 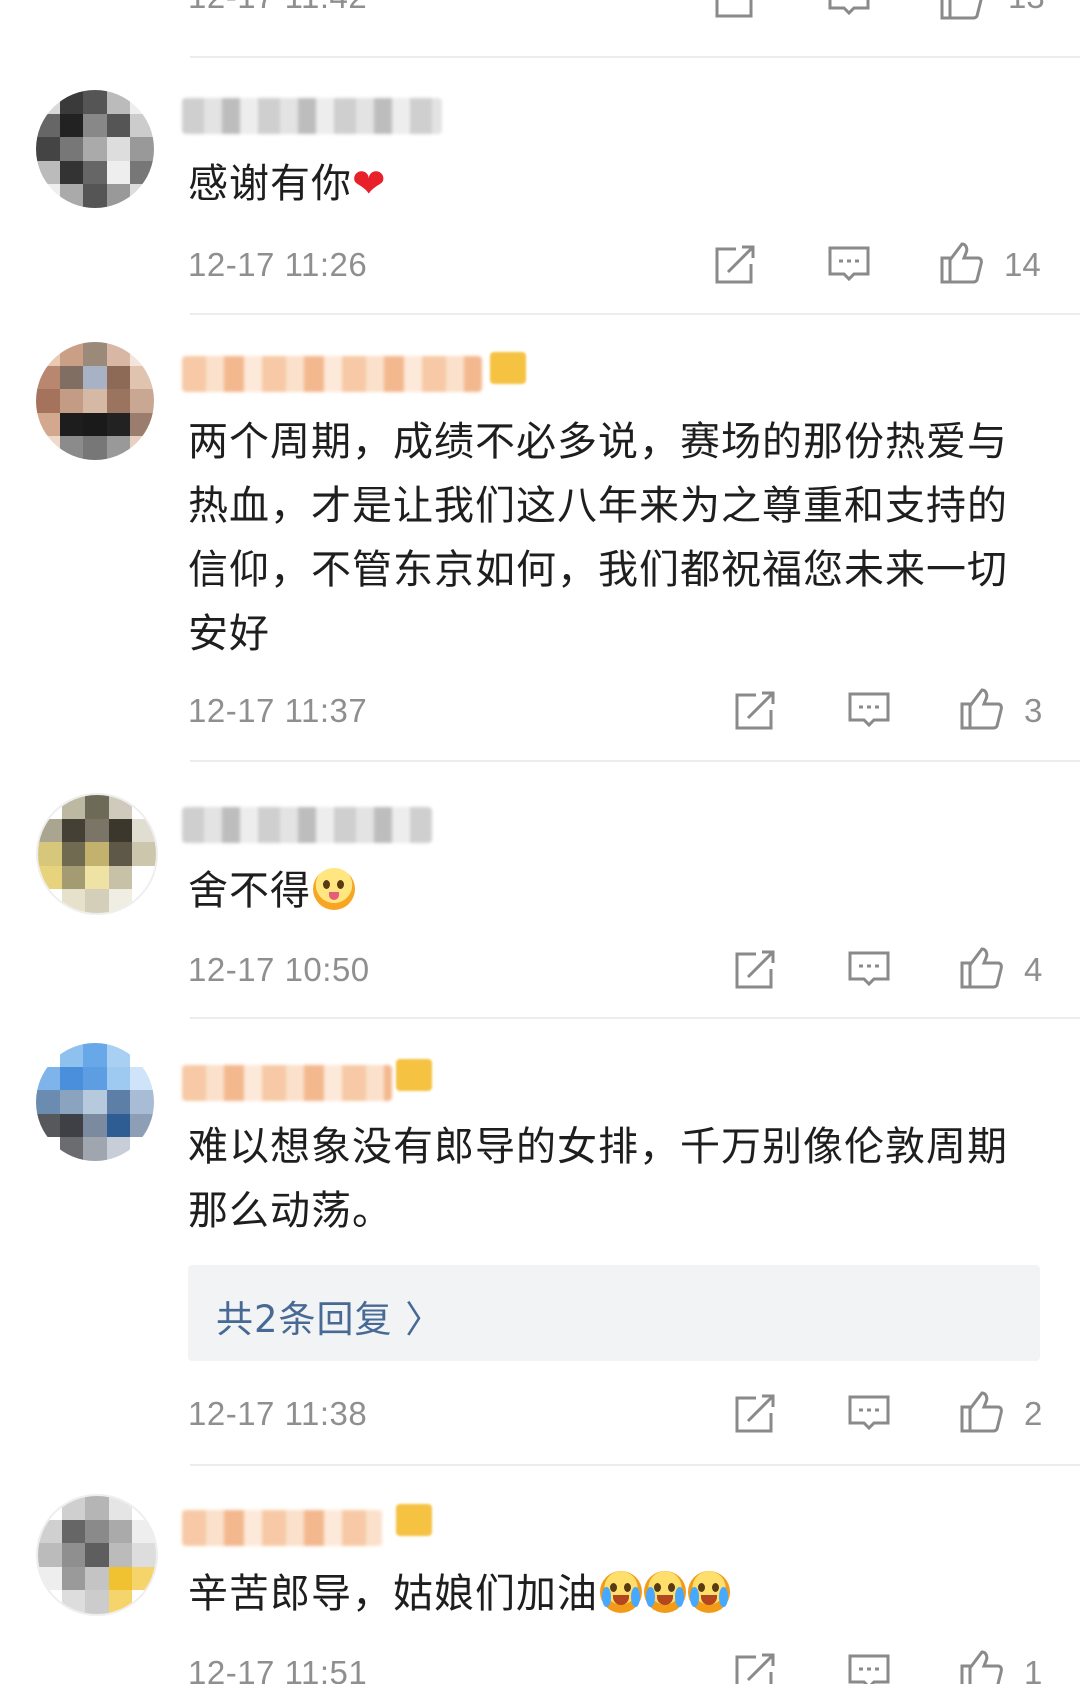 What do you see at coordinates (1033, 1669) in the screenshot?
I see `like-count: 1` at bounding box center [1033, 1669].